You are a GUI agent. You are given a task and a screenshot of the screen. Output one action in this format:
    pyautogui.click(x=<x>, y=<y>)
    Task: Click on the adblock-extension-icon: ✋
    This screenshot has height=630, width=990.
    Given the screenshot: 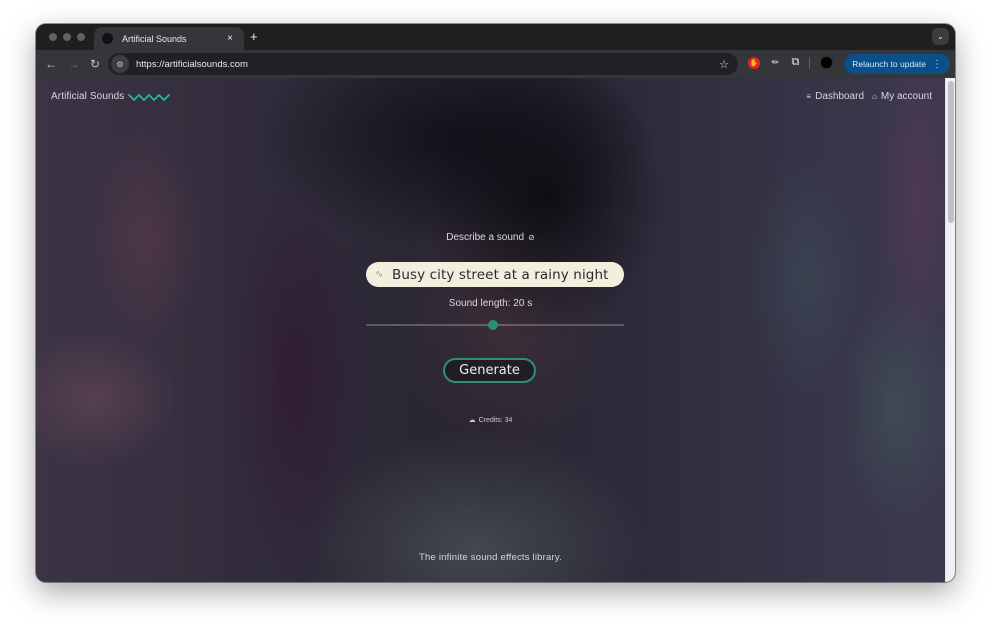 What is the action you would take?
    pyautogui.click(x=754, y=62)
    